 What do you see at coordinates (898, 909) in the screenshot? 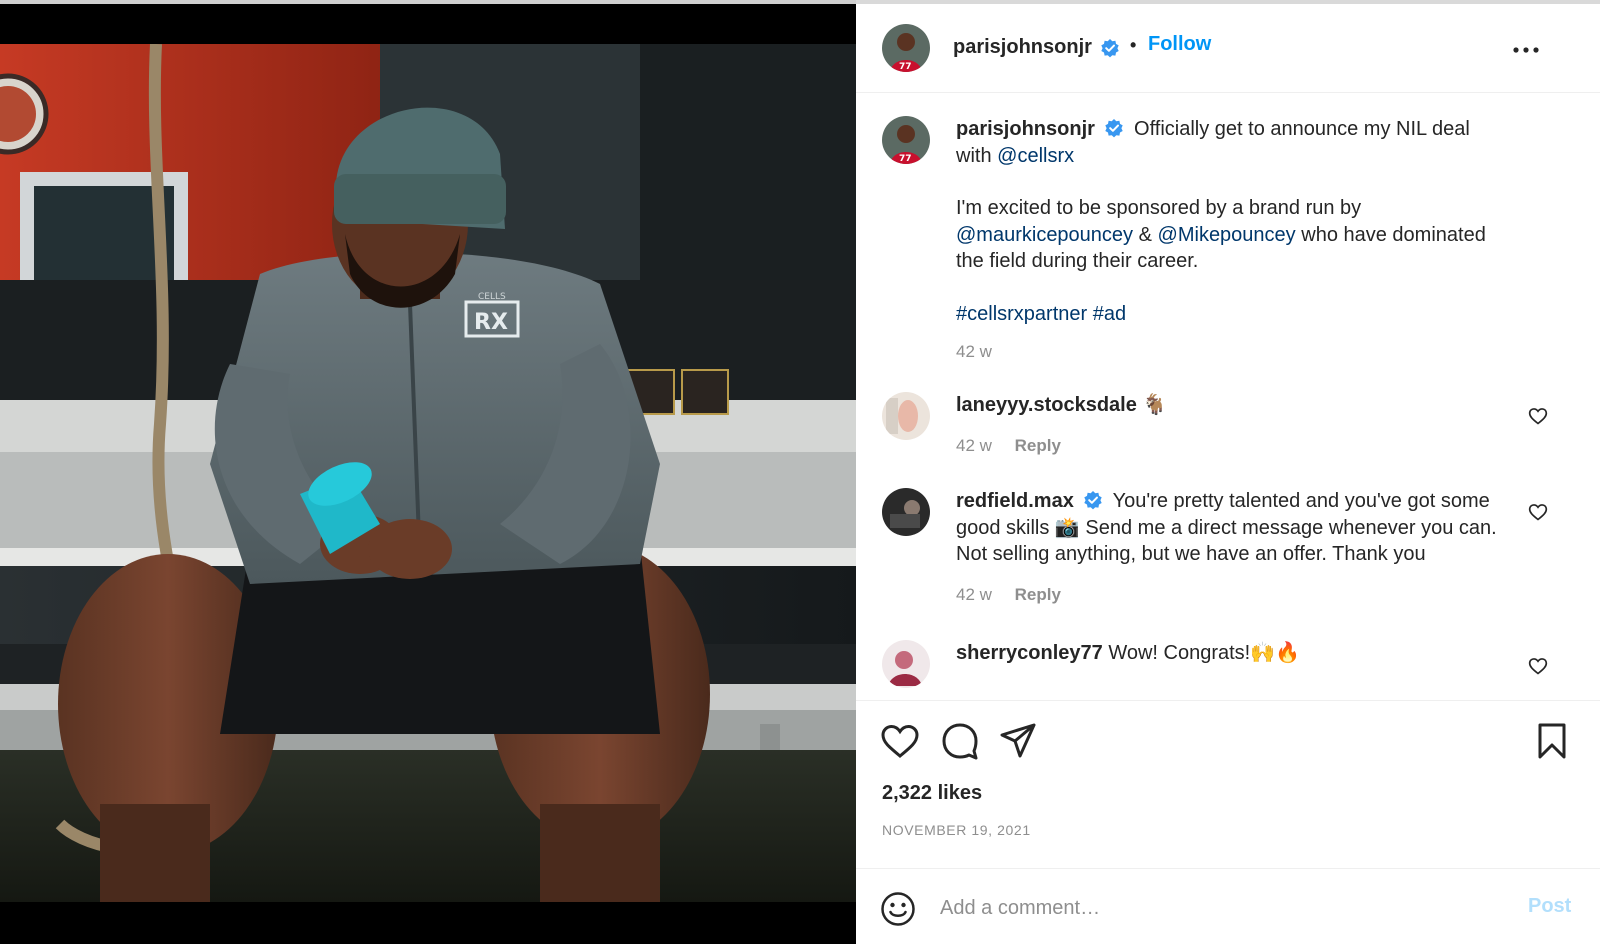
I see `emoji-smiley-icon` at bounding box center [898, 909].